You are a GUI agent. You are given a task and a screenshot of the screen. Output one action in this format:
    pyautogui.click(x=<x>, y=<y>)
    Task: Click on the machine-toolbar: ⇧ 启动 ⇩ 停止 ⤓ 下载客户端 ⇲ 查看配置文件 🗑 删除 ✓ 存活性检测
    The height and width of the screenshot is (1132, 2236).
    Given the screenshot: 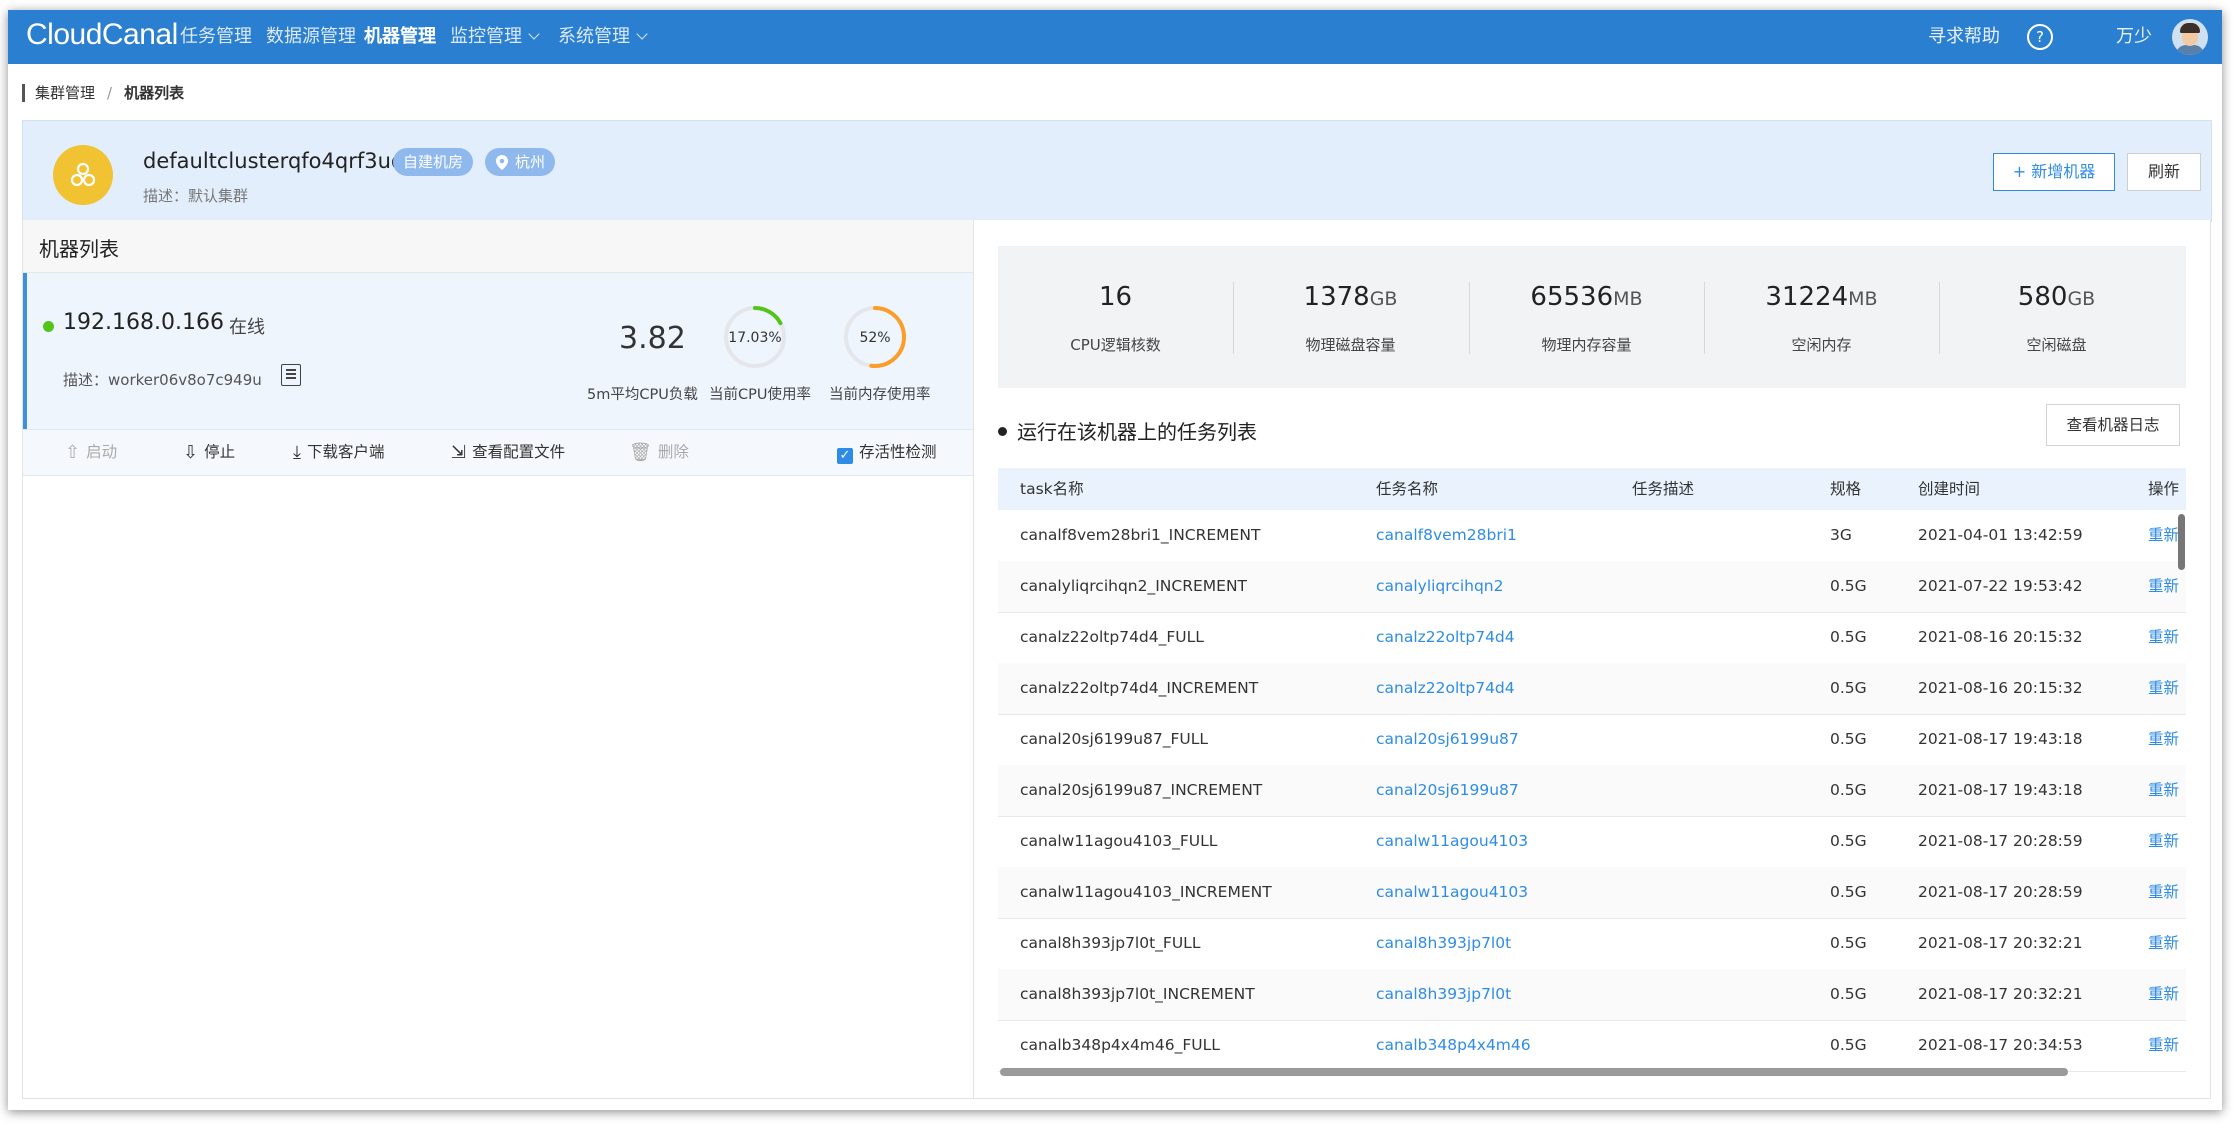 What is the action you would take?
    pyautogui.click(x=498, y=452)
    